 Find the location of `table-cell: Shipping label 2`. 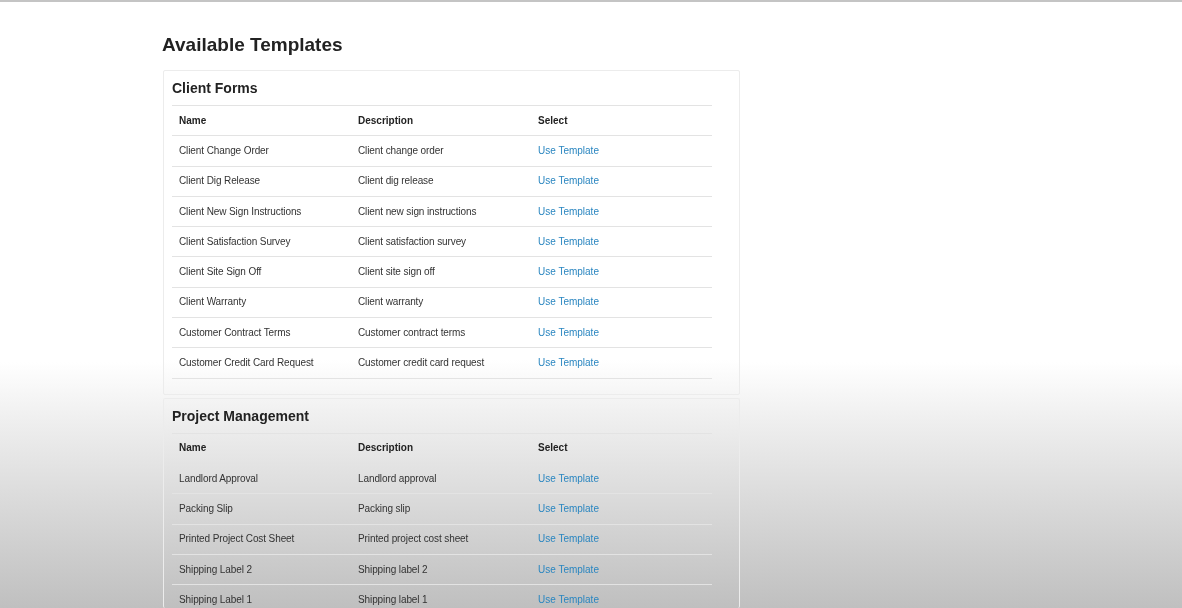

table-cell: Shipping label 2 is located at coordinates (393, 569).